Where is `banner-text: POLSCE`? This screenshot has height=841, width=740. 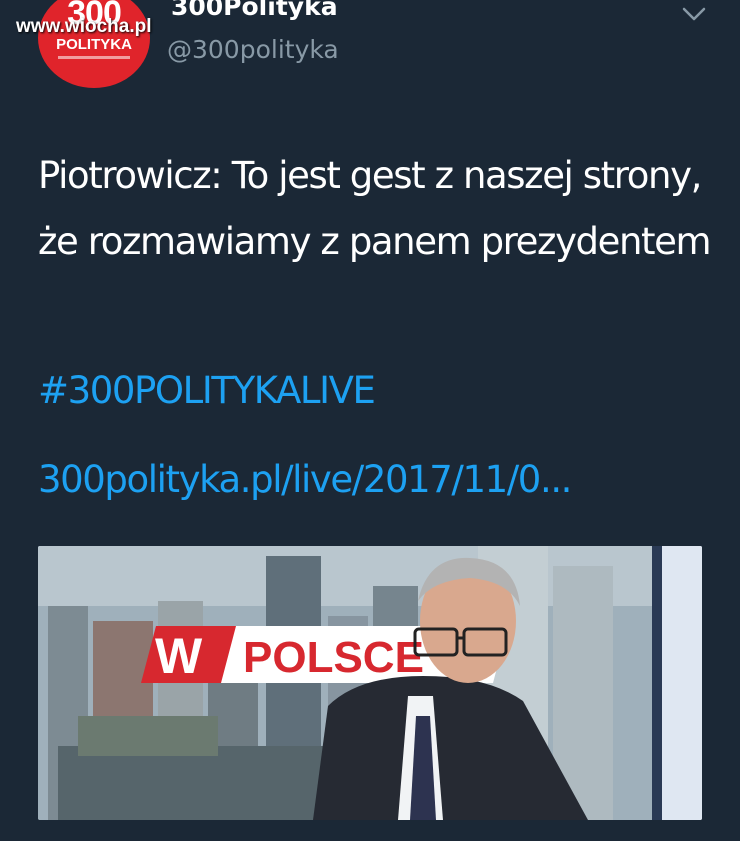
banner-text: POLSCE is located at coordinates (333, 657).